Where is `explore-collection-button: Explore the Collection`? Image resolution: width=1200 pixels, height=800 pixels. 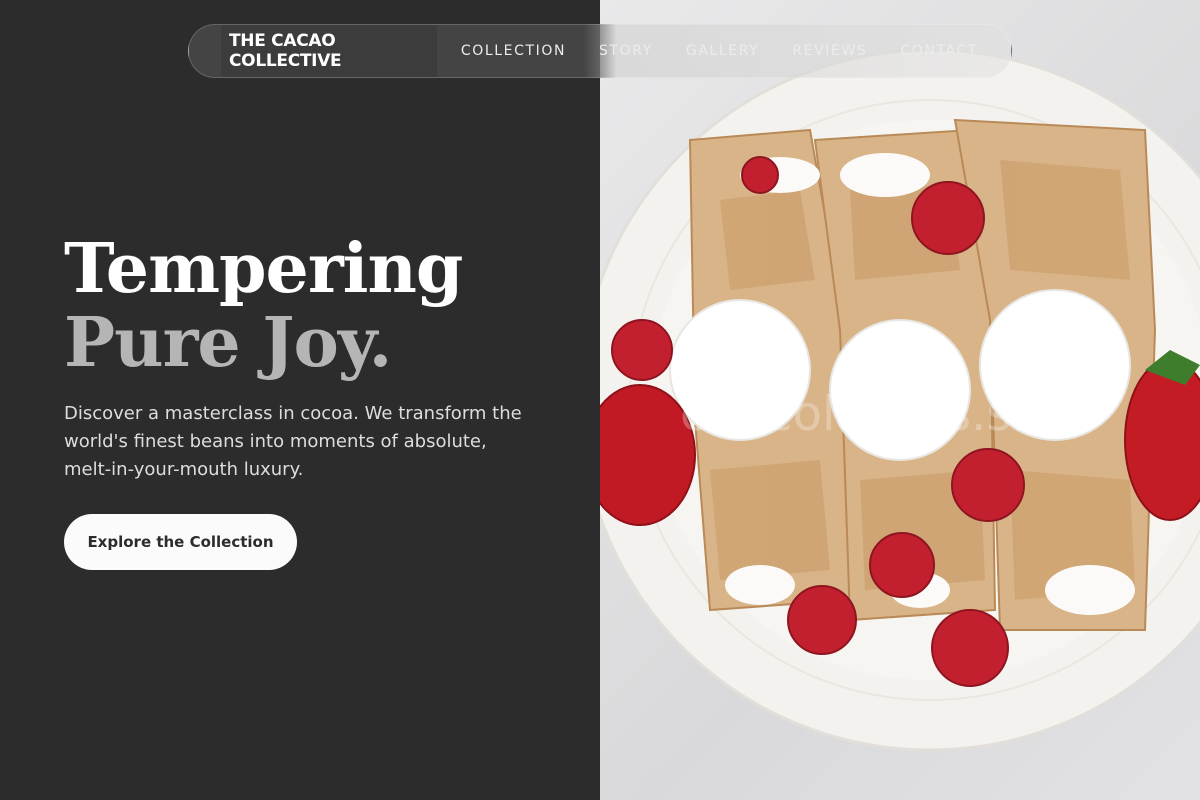 explore-collection-button: Explore the Collection is located at coordinates (180, 542).